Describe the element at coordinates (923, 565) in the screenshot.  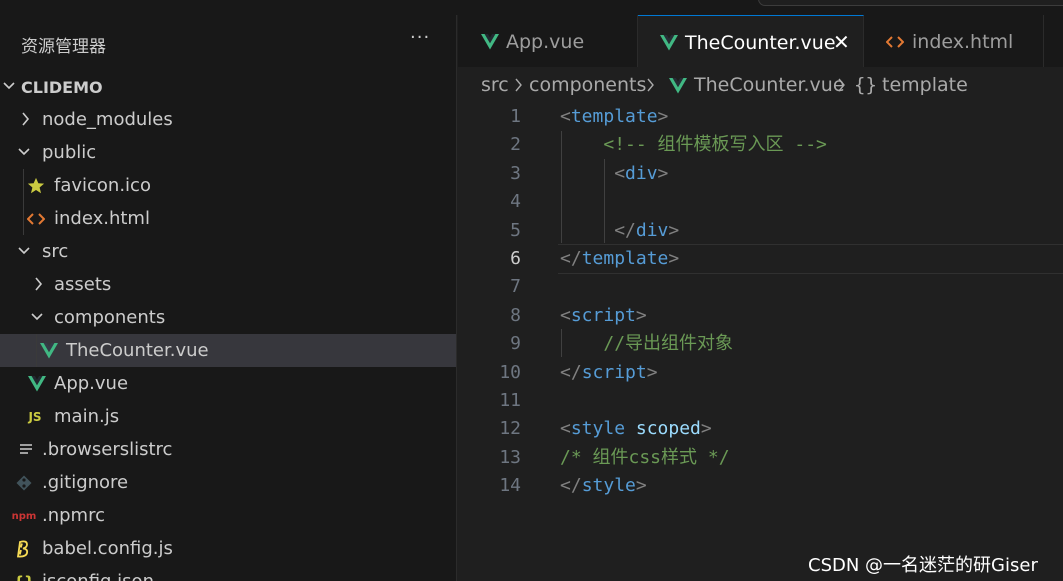
I see `watermark: CSDN @一名迷茫的研Giser` at that location.